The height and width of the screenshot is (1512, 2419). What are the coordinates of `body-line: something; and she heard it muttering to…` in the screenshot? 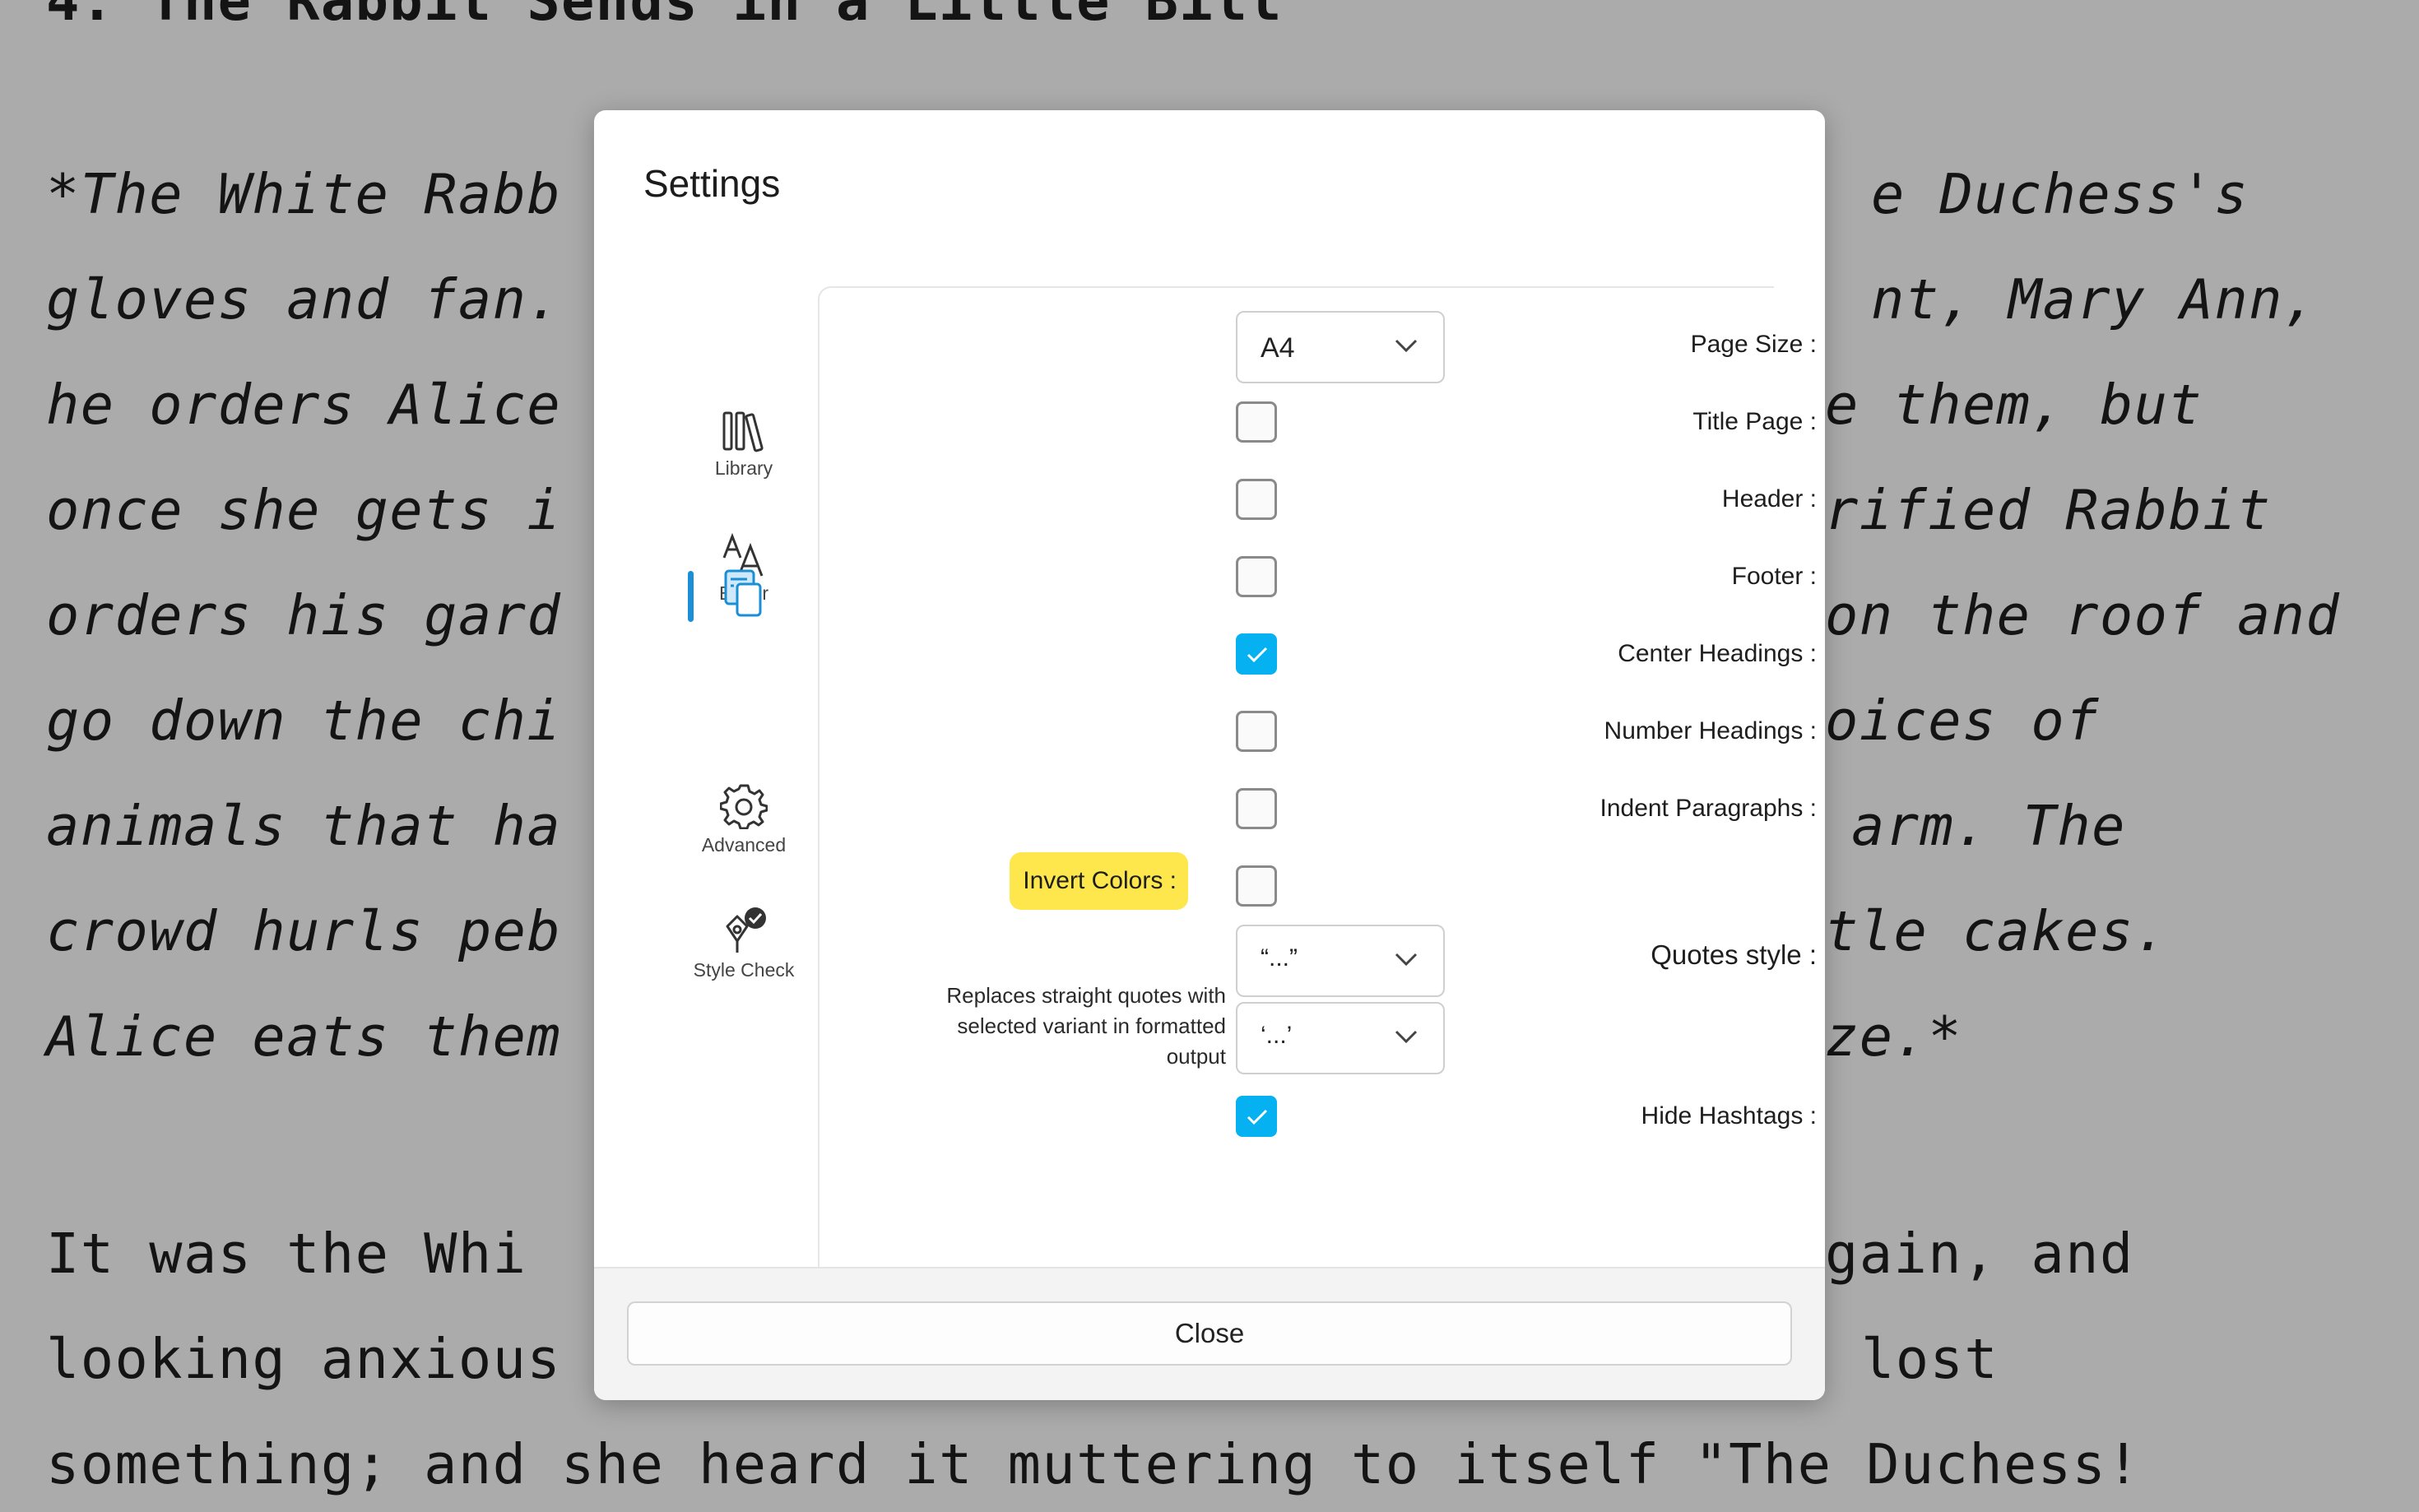 It's located at (1093, 1464).